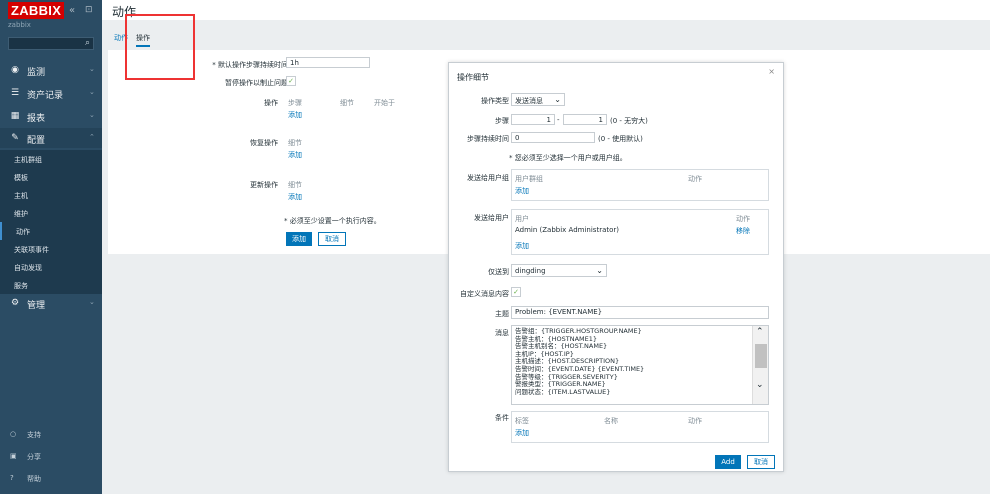 This screenshot has height=494, width=990. What do you see at coordinates (295, 155) in the screenshot?
I see `recovery-add-link: 添加` at bounding box center [295, 155].